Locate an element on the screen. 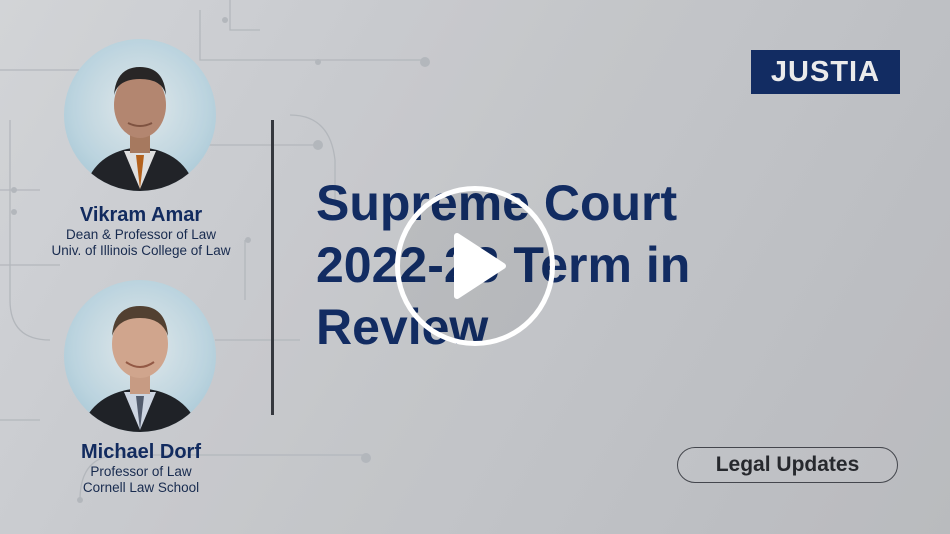 This screenshot has width=950, height=534. speaker-photo-michael-dorf is located at coordinates (140, 356).